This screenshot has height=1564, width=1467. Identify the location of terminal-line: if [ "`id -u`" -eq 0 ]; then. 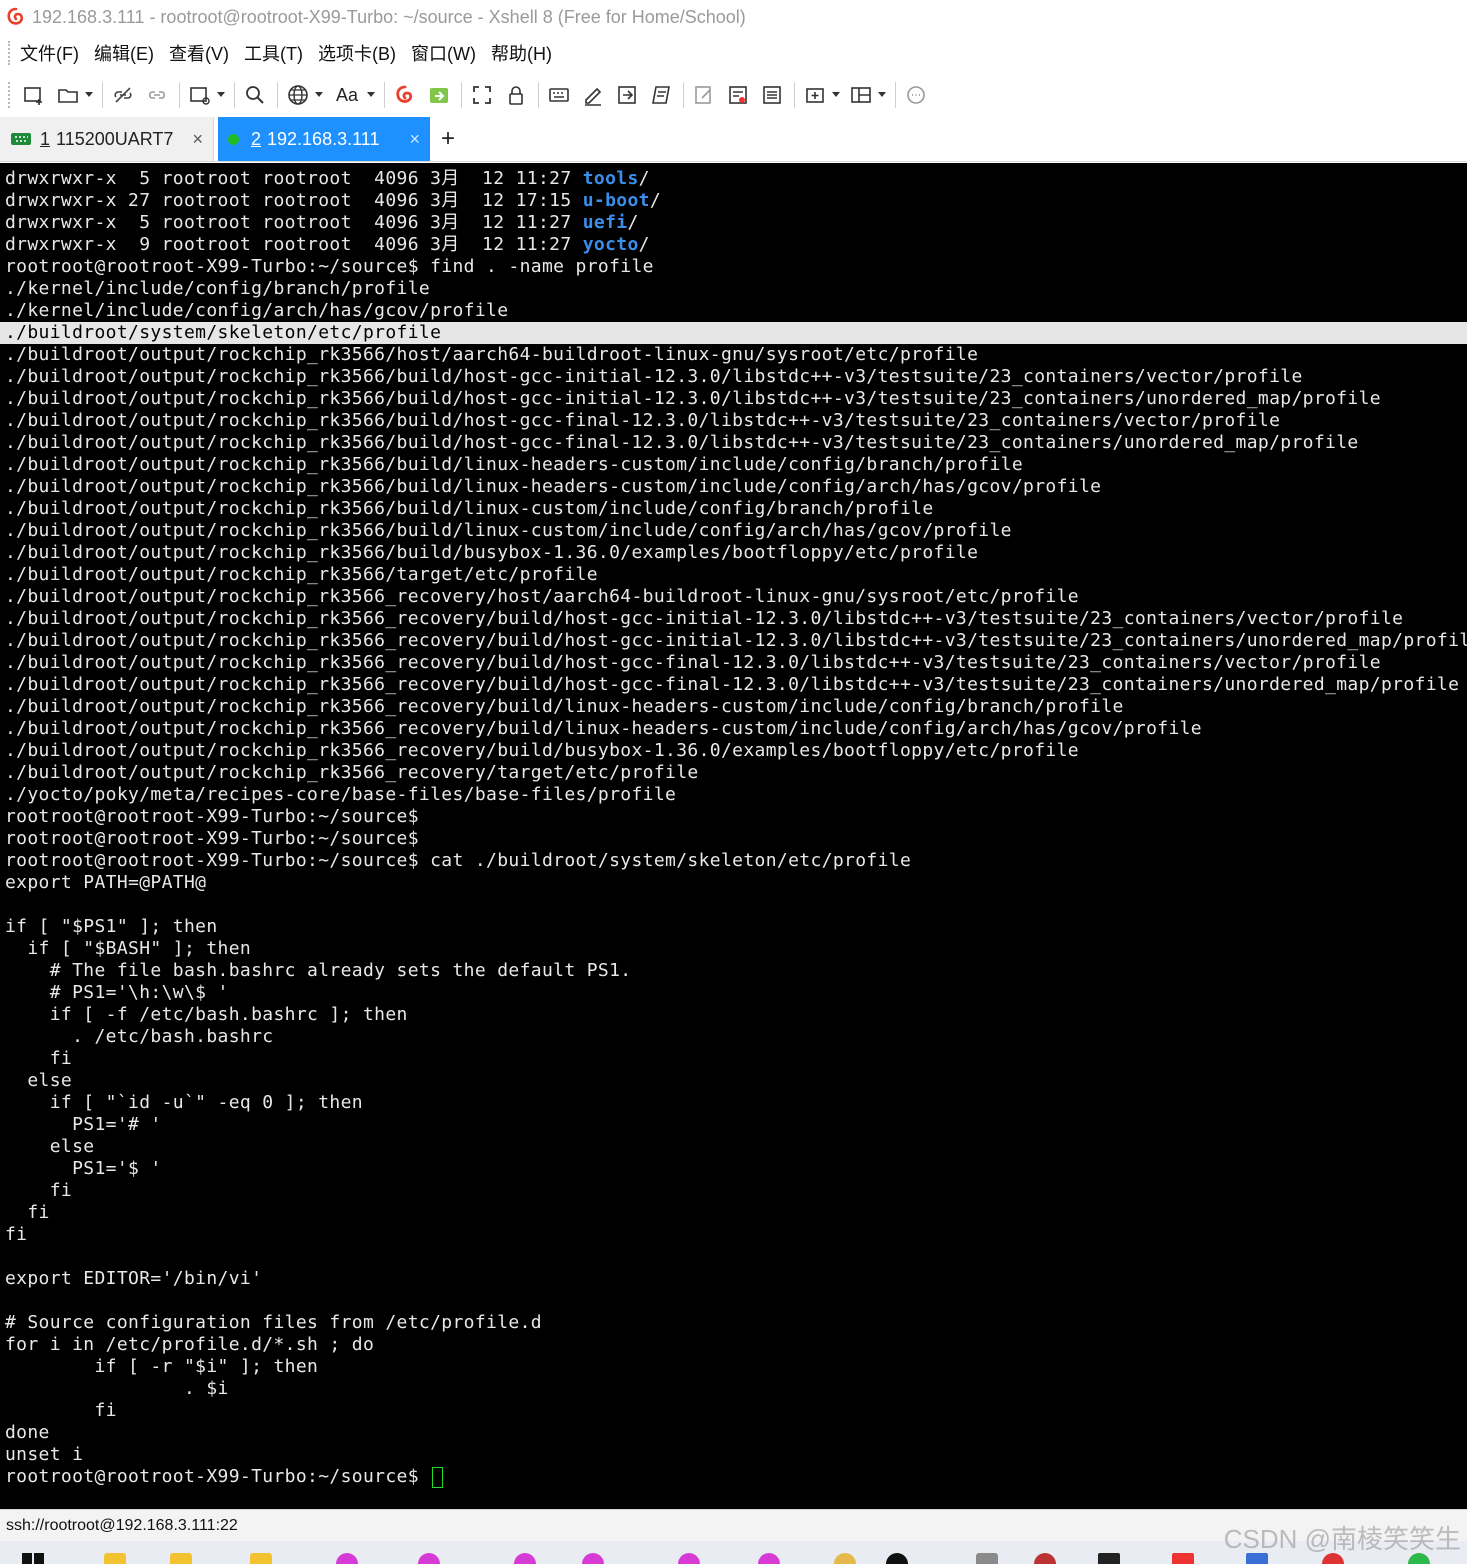
(184, 1102).